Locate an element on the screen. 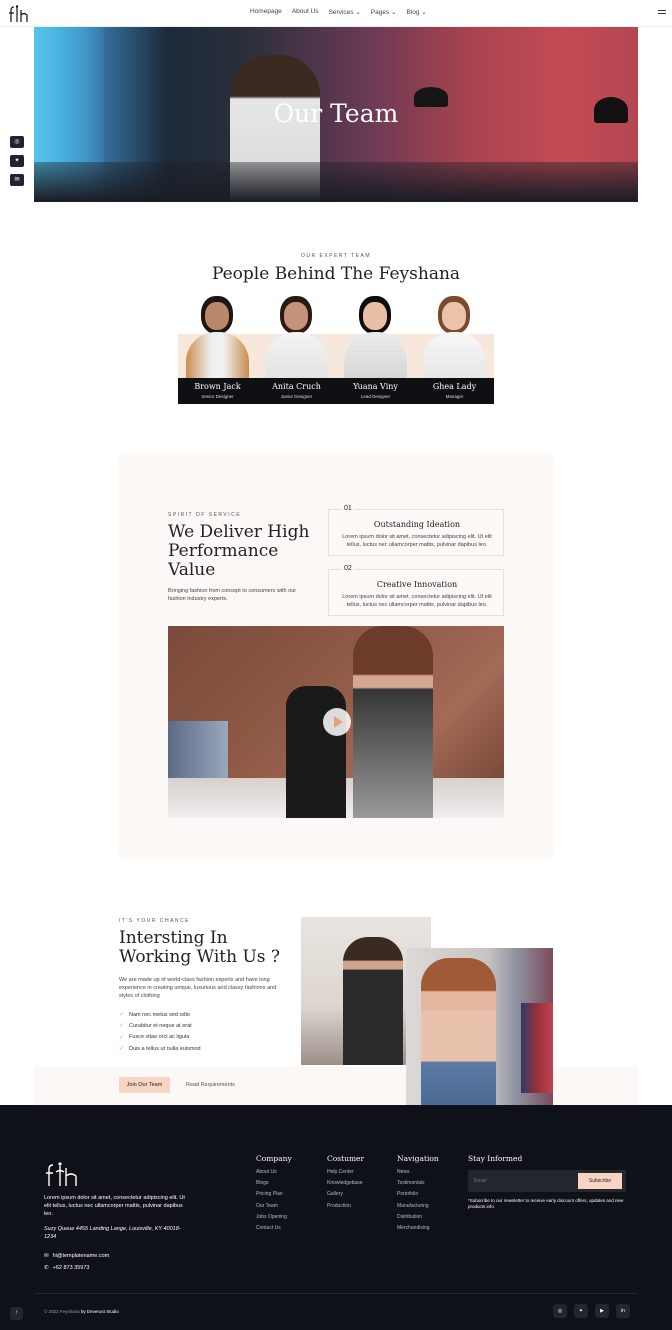  footer-link: Jobs Opening is located at coordinates (274, 1219).